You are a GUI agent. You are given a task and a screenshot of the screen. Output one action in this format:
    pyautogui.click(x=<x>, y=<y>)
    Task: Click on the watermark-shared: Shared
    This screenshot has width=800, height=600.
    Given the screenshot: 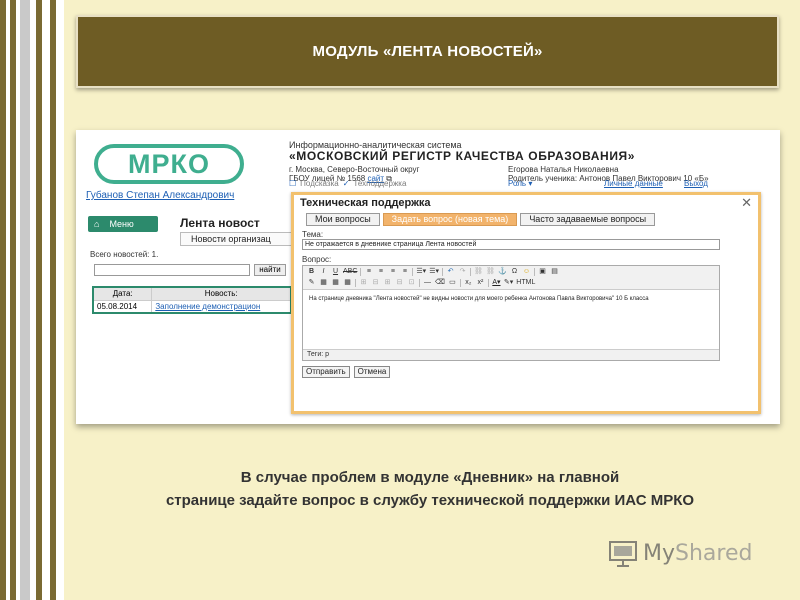 What is the action you would take?
    pyautogui.click(x=714, y=553)
    